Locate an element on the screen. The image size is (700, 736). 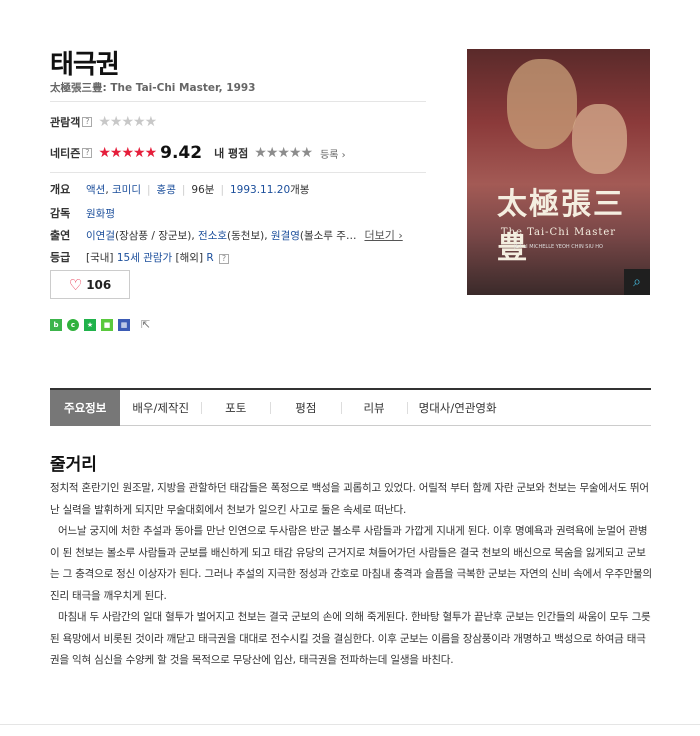
director-link: 원화평 is located at coordinates (100, 213).